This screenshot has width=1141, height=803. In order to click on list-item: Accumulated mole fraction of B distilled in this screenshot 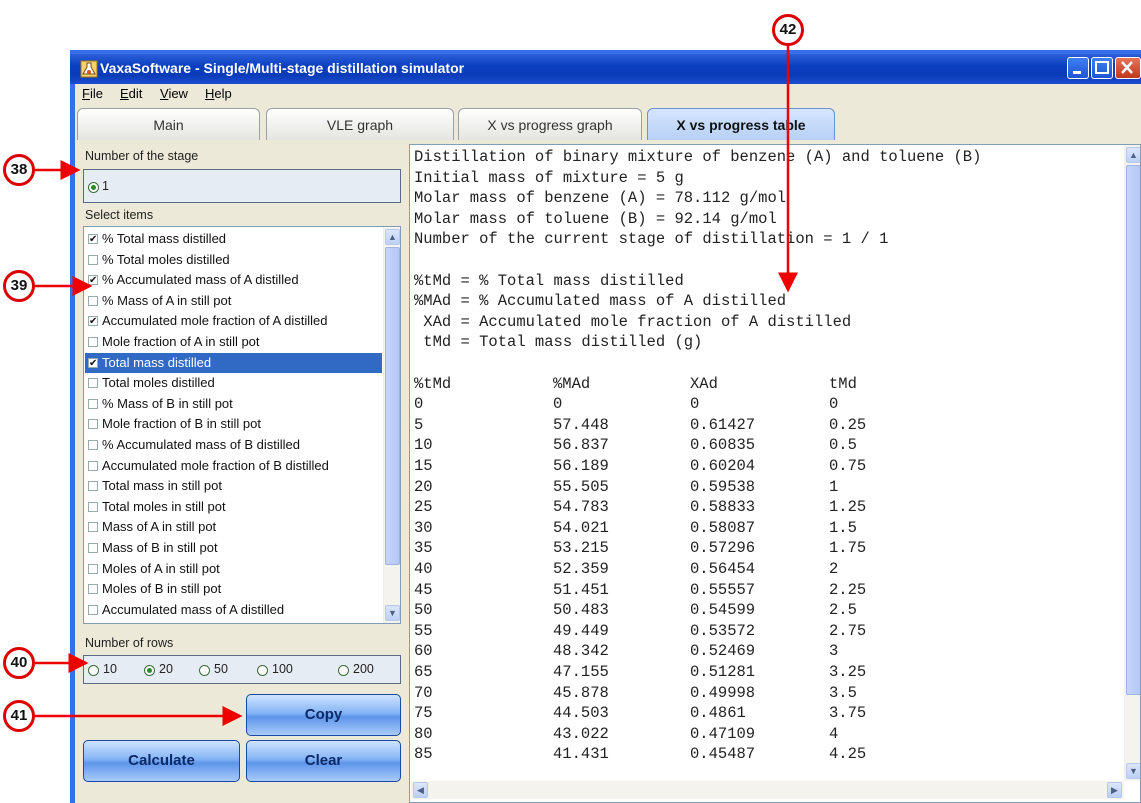, I will do `click(233, 466)`.